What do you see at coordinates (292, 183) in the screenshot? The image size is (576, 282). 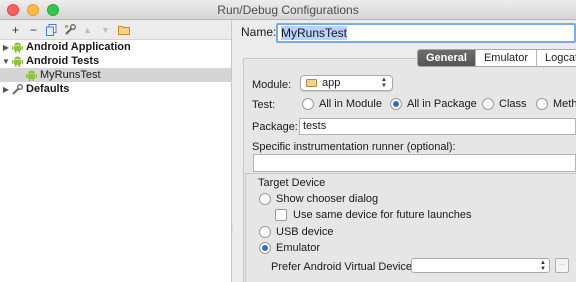 I see `target-device-title: Target Device` at bounding box center [292, 183].